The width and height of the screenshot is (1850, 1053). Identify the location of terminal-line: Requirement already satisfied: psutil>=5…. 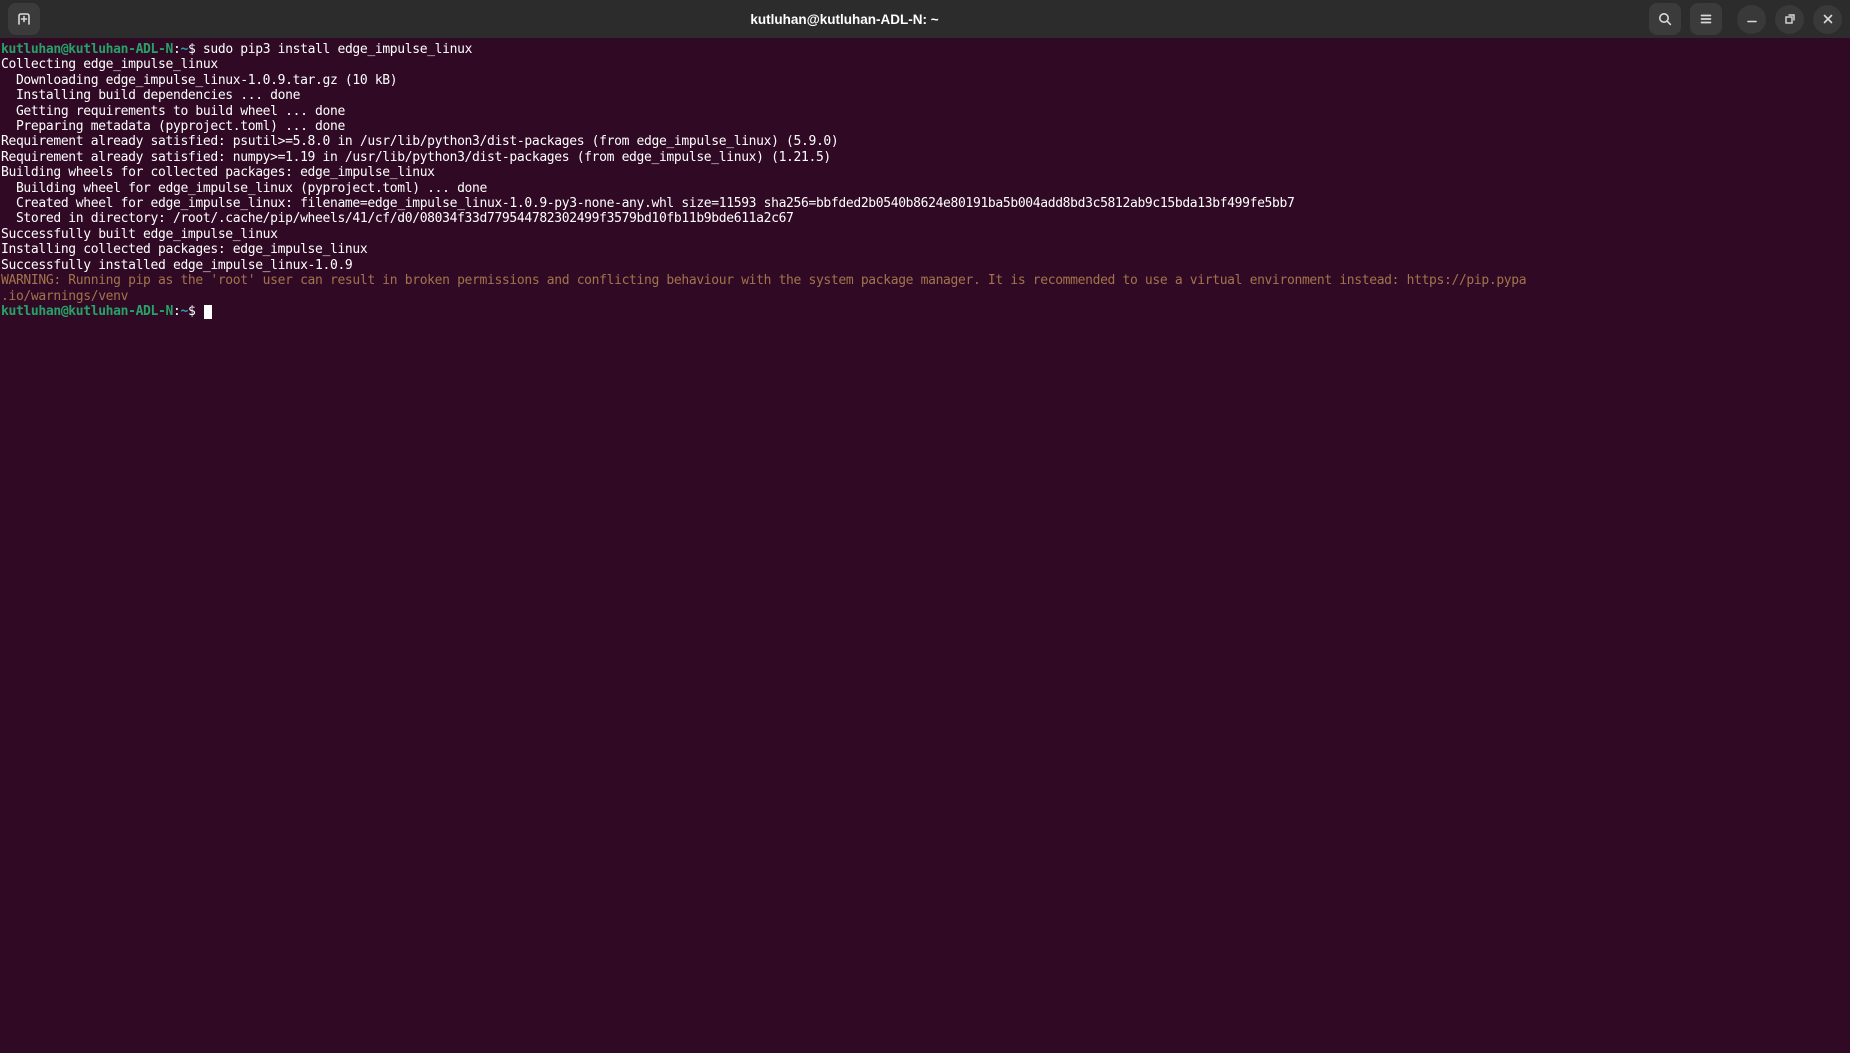
(420, 142).